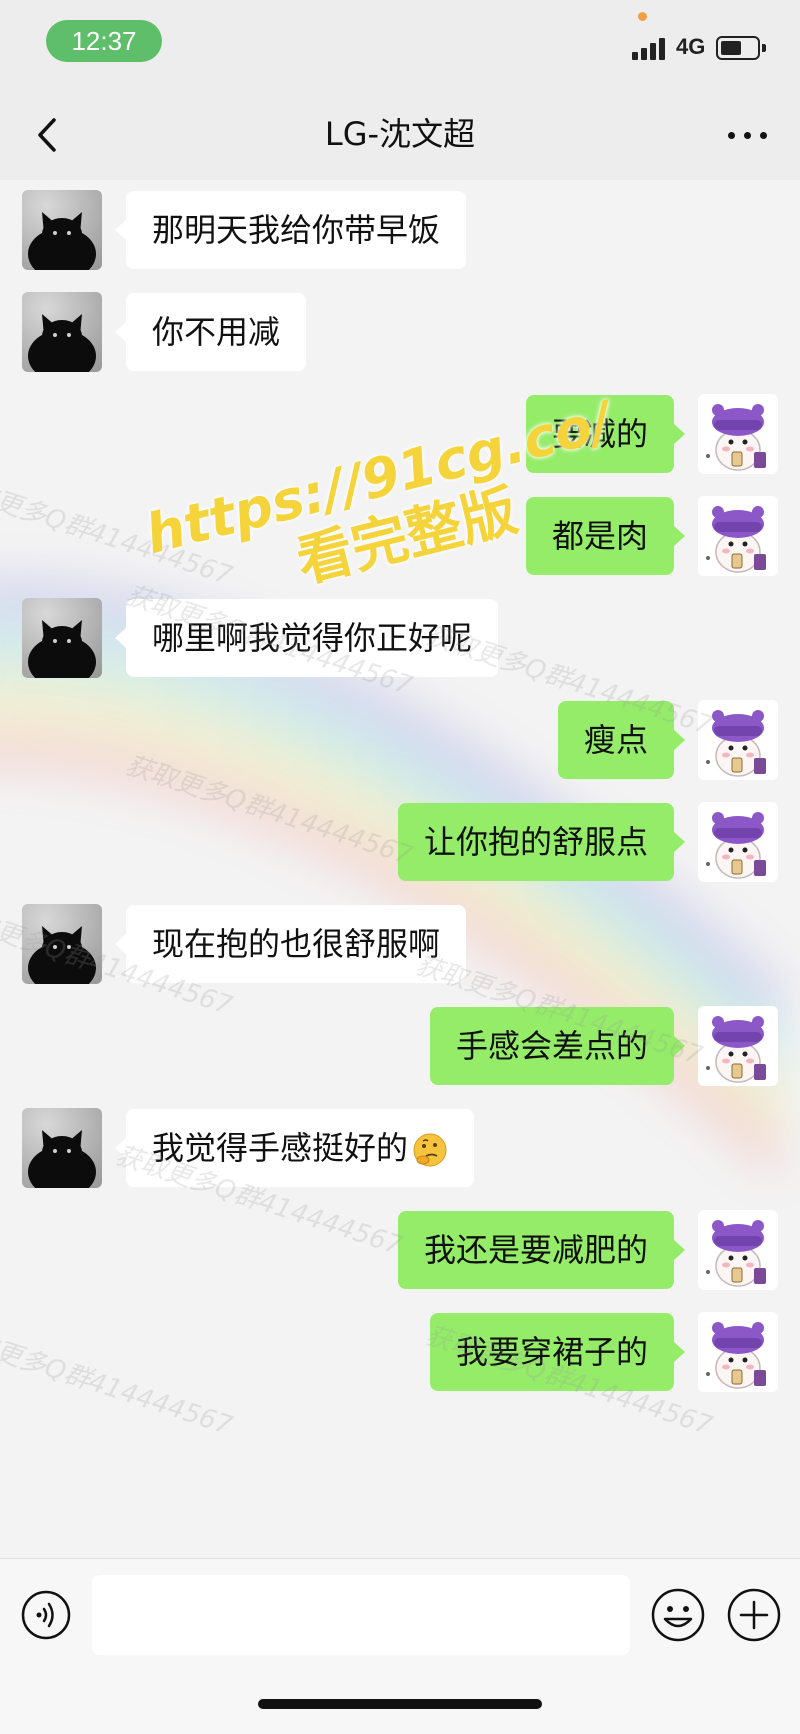 The height and width of the screenshot is (1734, 800). I want to click on message-row-right: 都是肉, so click(400, 536).